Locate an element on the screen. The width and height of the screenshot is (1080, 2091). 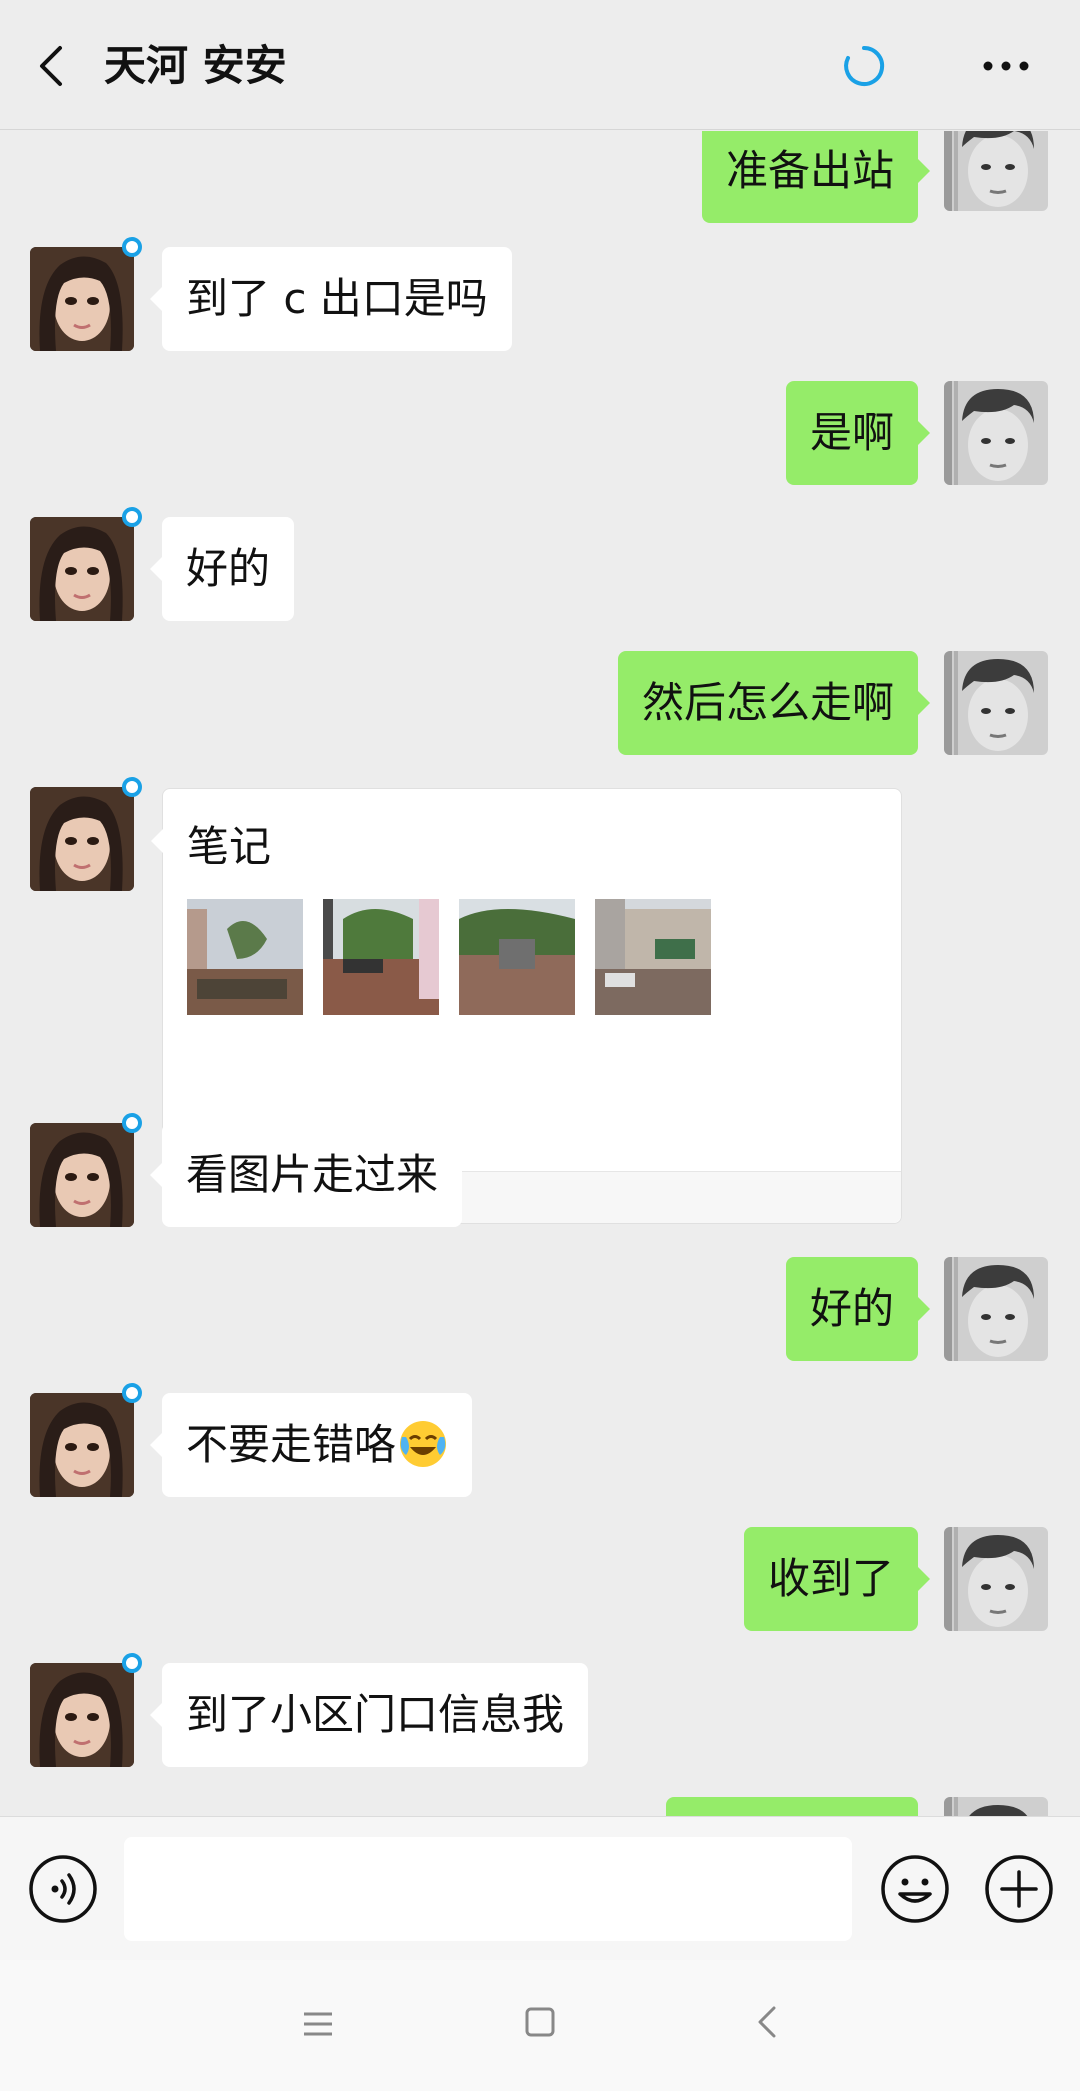
message-bubble-outgoing is located at coordinates (792, 1806).